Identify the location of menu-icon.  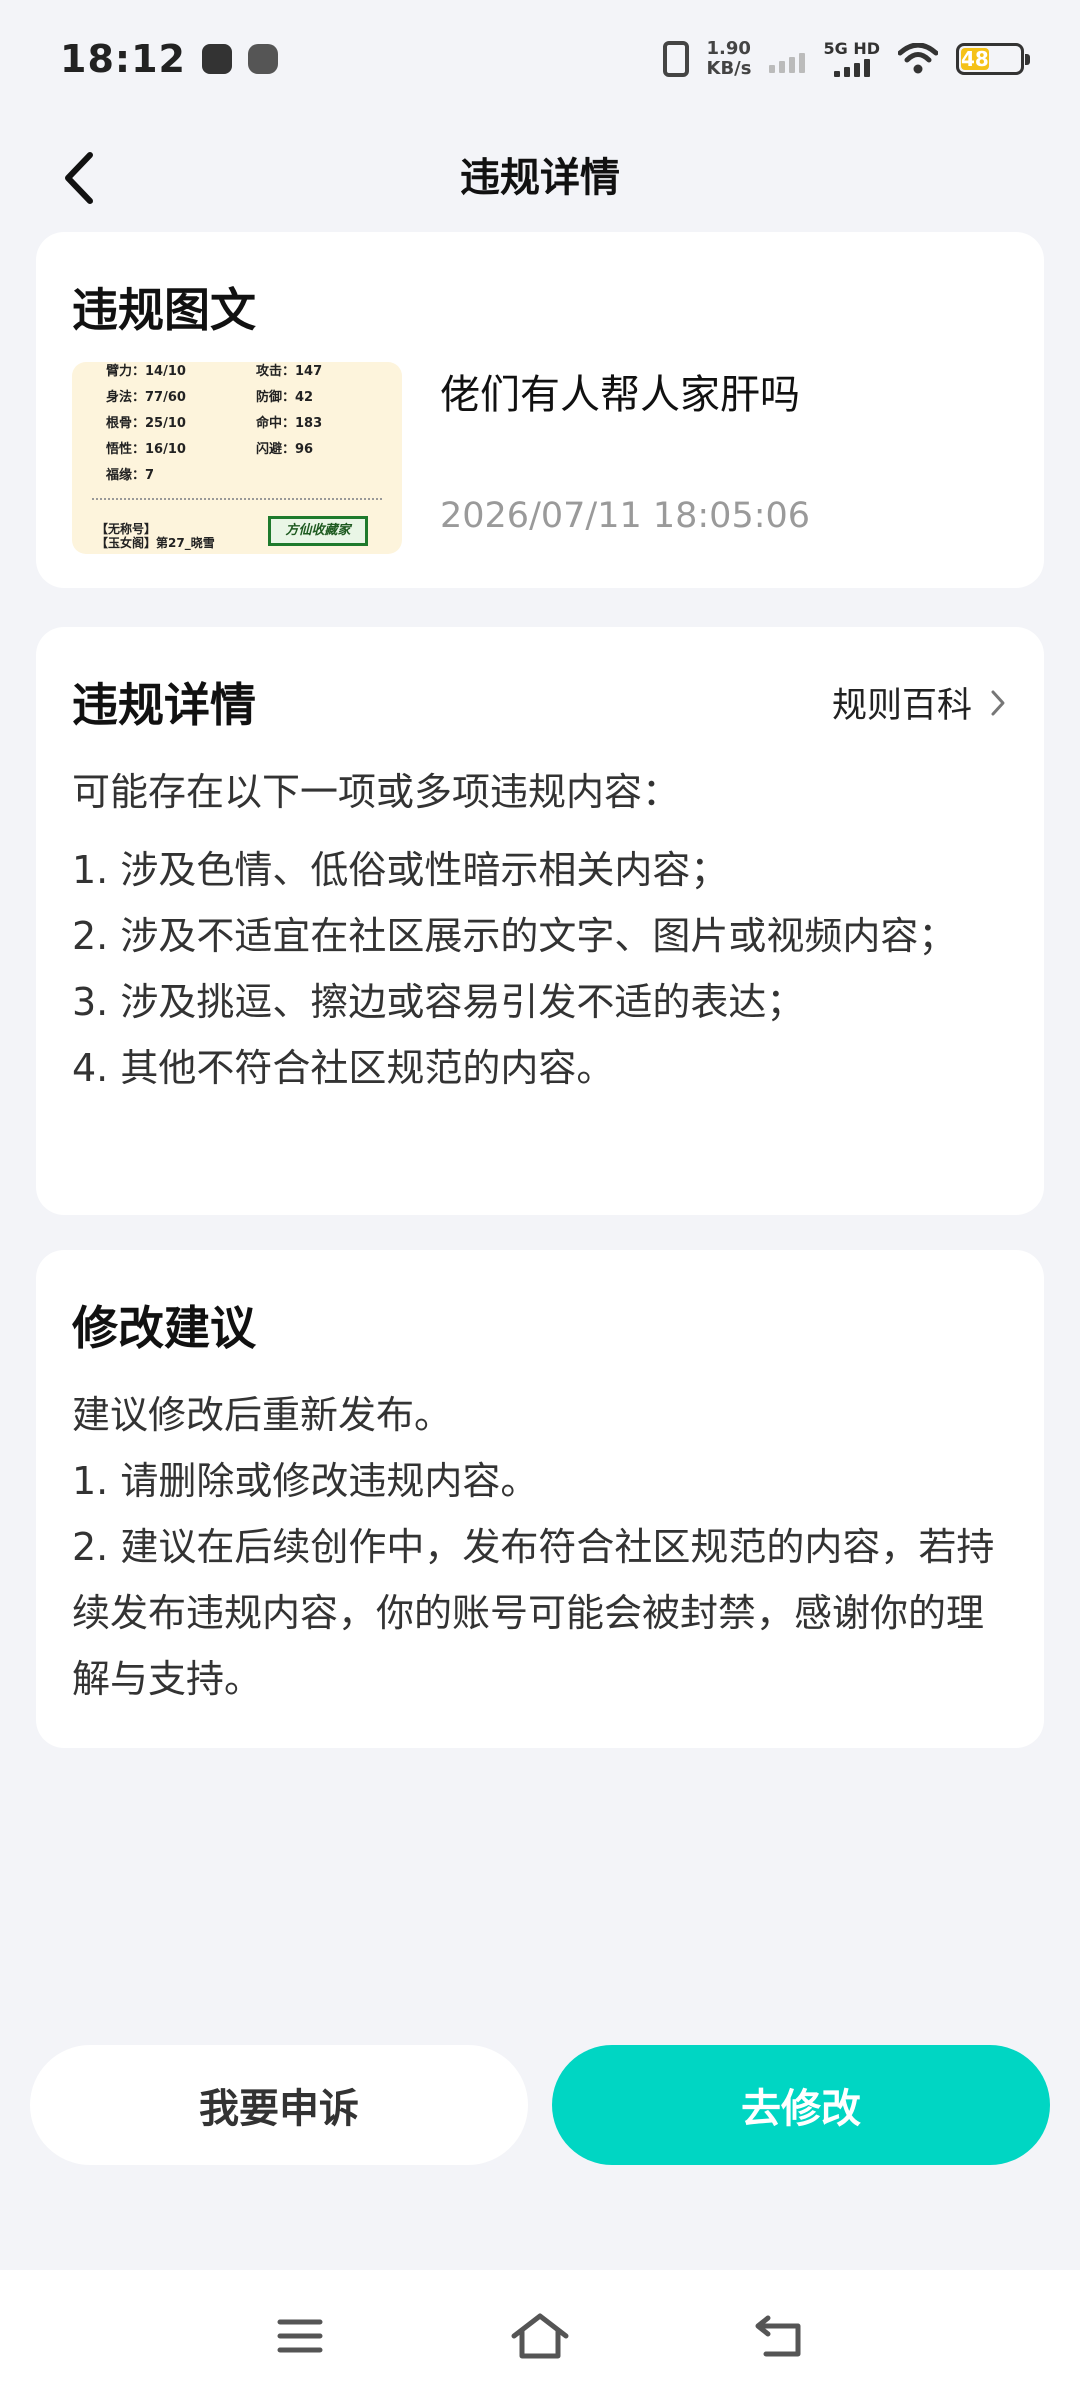
(300, 2336).